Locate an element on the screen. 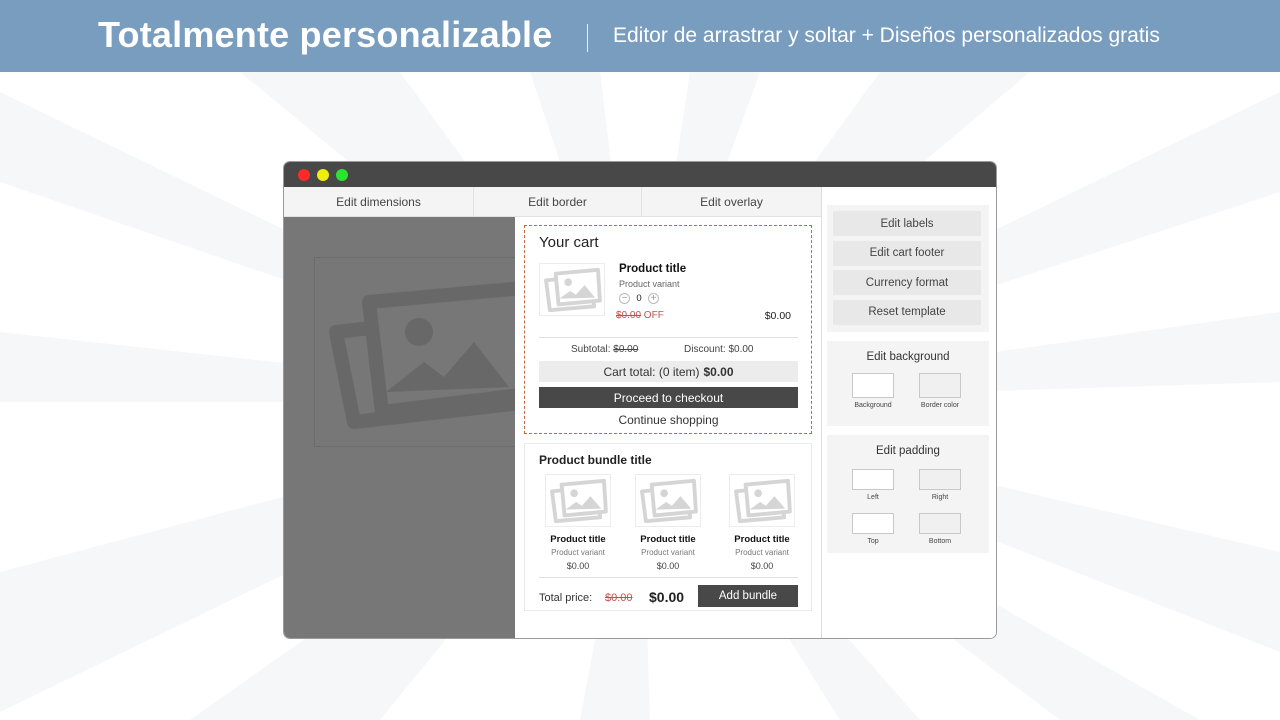 The height and width of the screenshot is (720, 1280). cart-item-variant: Product variant is located at coordinates (649, 284).